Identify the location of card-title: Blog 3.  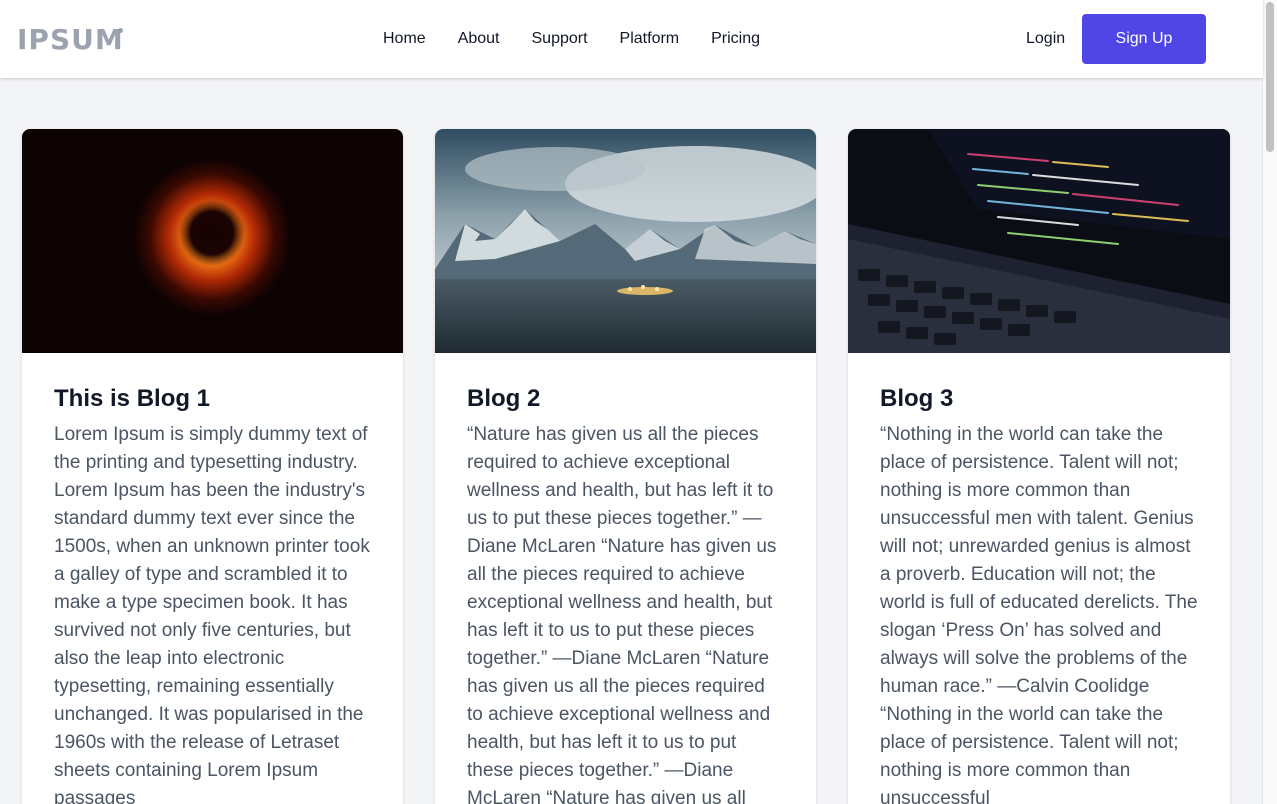
(1039, 399).